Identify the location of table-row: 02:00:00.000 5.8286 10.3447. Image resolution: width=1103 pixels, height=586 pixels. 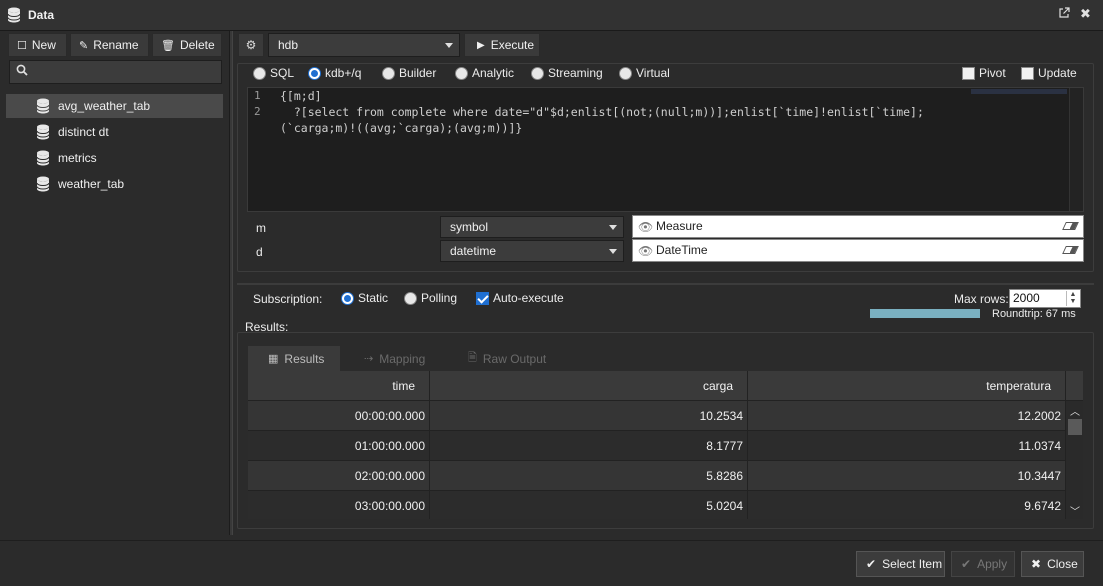
(657, 476).